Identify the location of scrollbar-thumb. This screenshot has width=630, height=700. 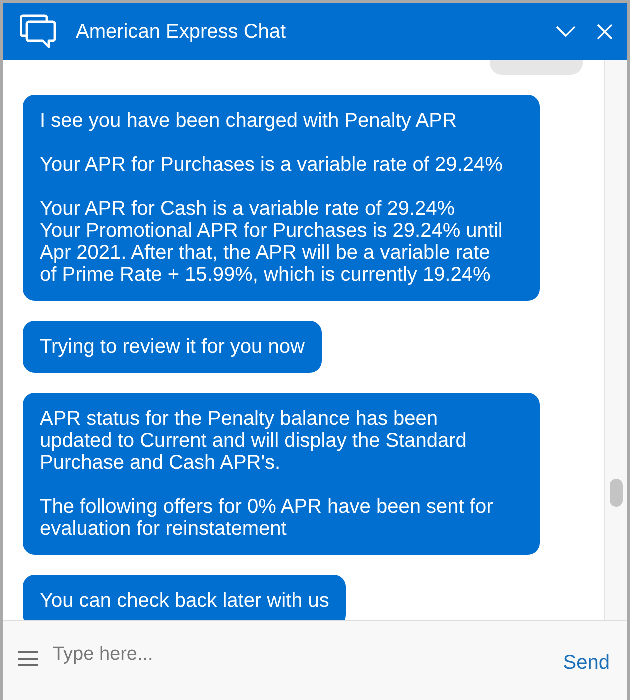
(616, 493).